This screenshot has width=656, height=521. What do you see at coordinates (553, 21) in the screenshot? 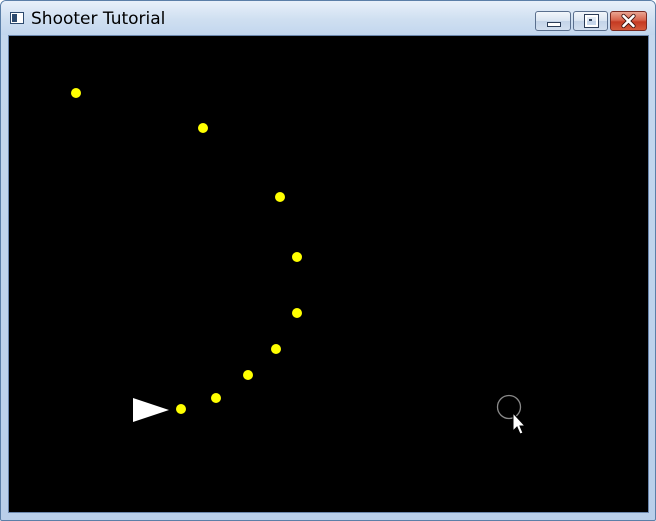
I see `minimize-button` at bounding box center [553, 21].